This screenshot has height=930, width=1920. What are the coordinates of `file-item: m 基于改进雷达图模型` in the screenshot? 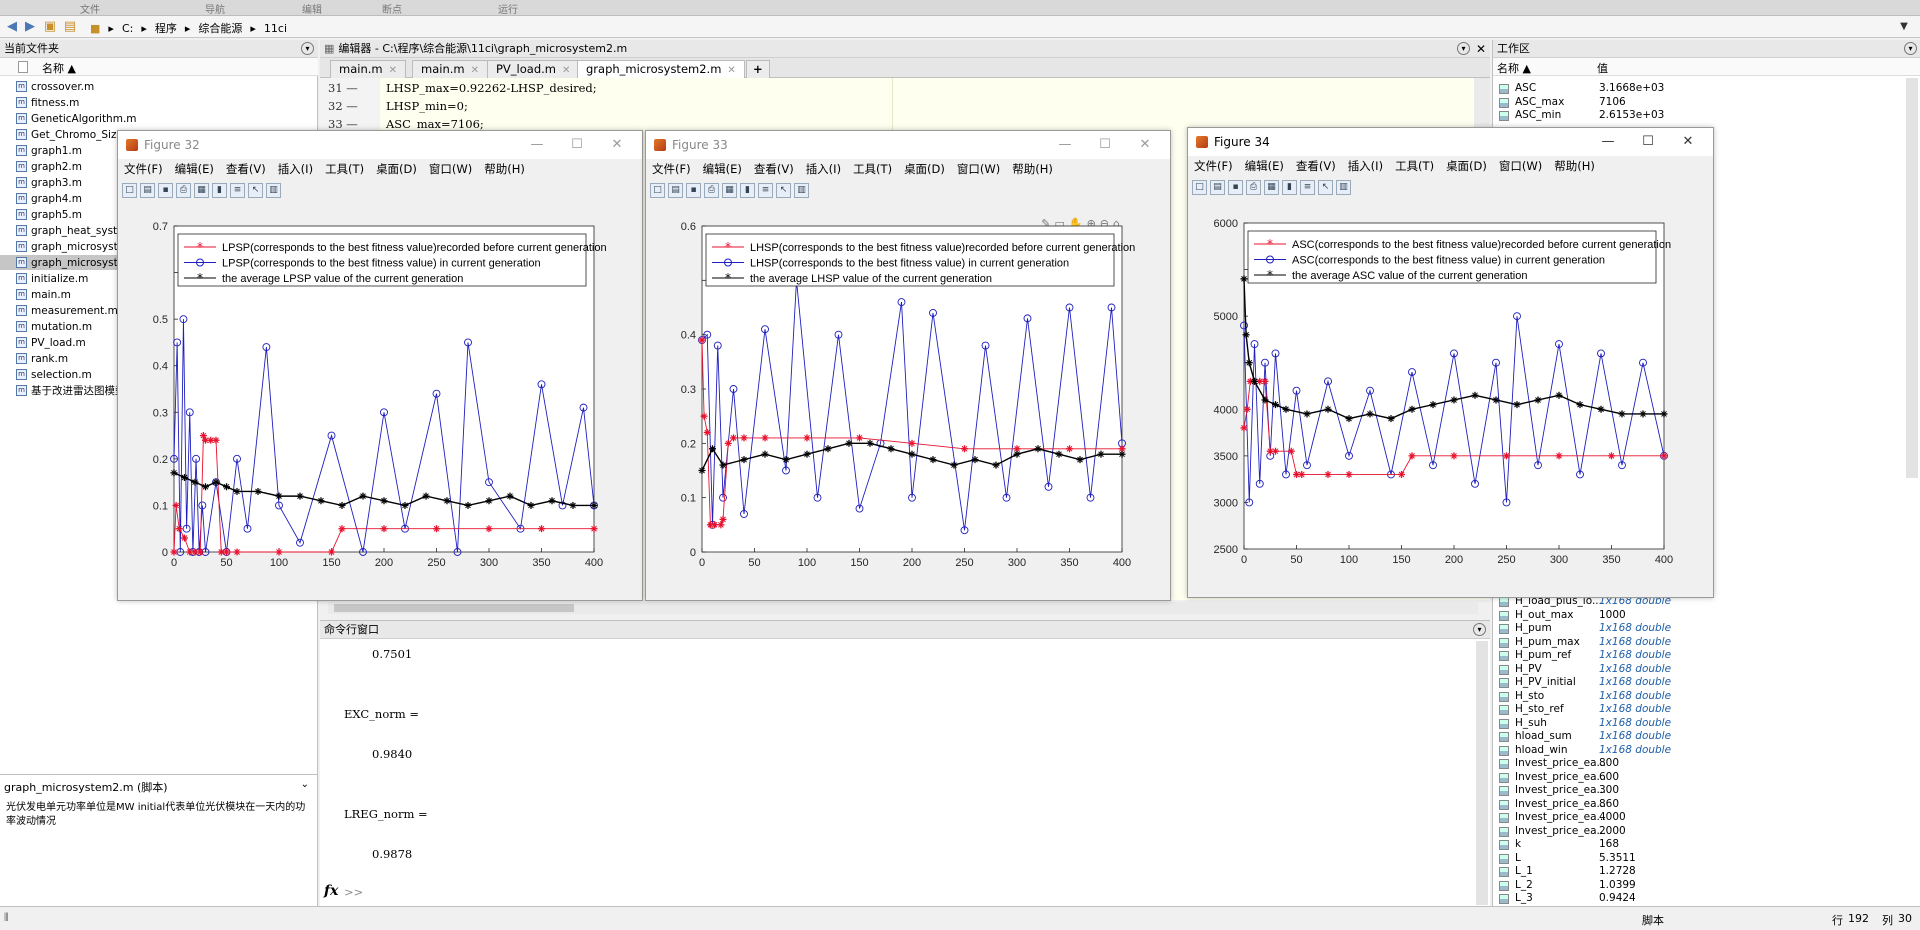 It's located at (71, 390).